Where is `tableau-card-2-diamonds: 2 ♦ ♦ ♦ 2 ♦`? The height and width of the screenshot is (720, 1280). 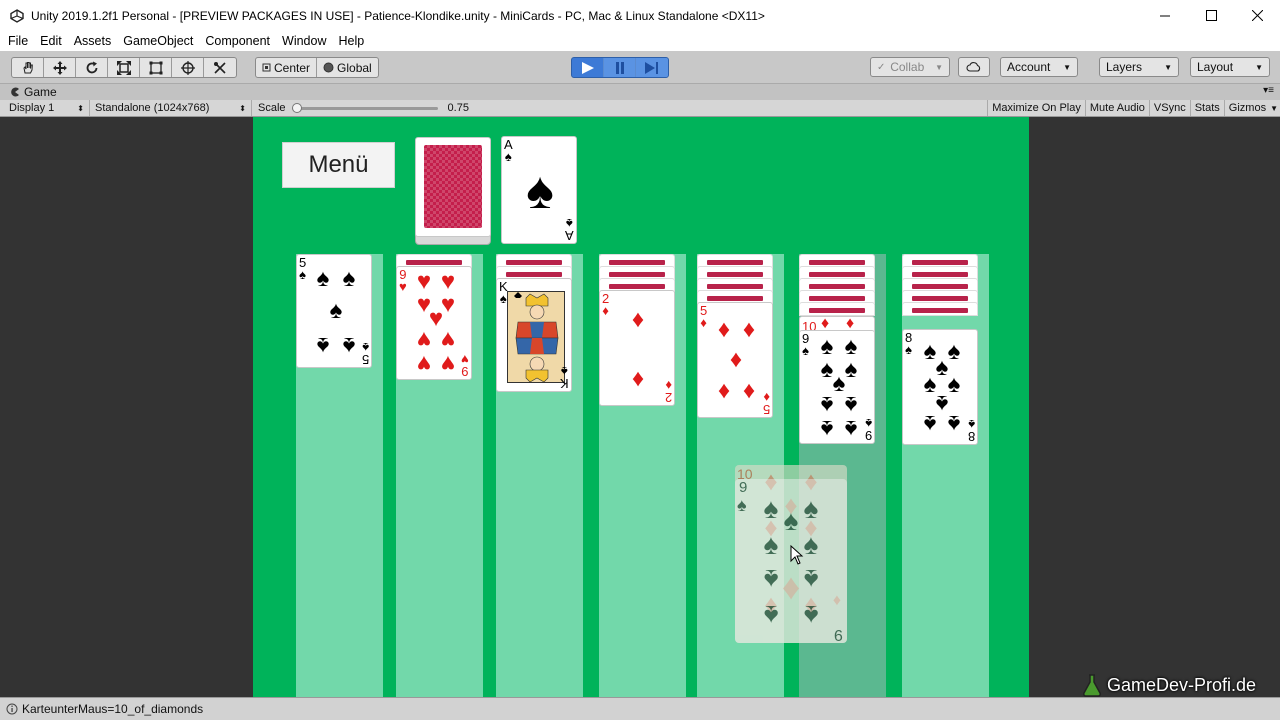 tableau-card-2-diamonds: 2 ♦ ♦ ♦ 2 ♦ is located at coordinates (637, 348).